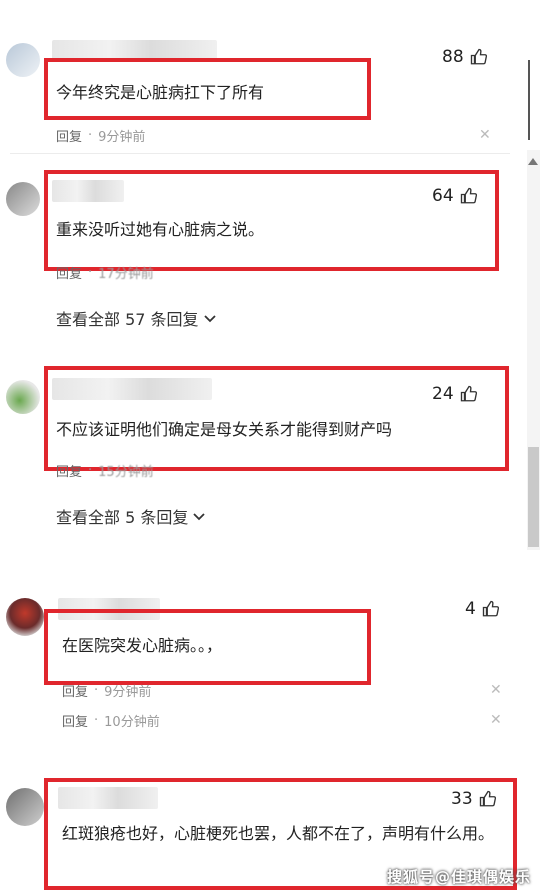 This screenshot has height=894, width=540. What do you see at coordinates (533, 497) in the screenshot?
I see `scrollbar-thumb` at bounding box center [533, 497].